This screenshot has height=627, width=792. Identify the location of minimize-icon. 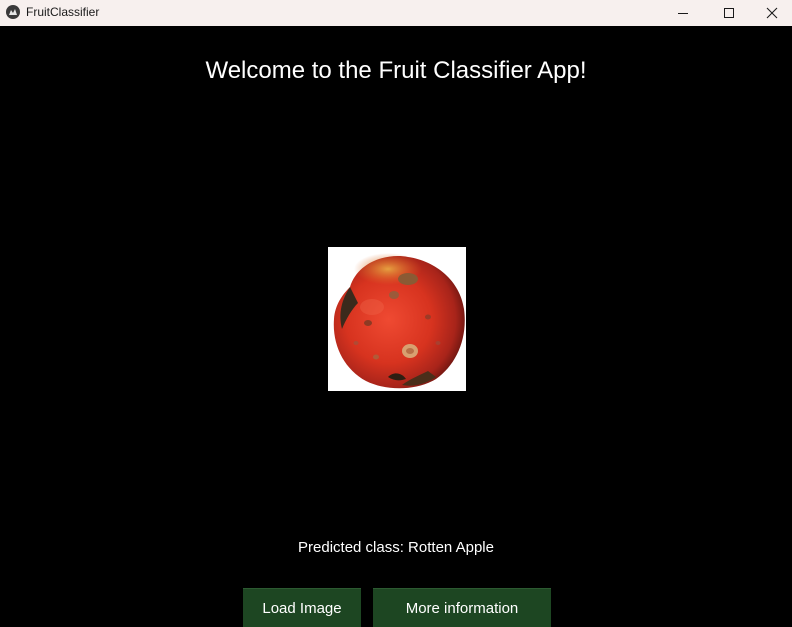
(683, 13).